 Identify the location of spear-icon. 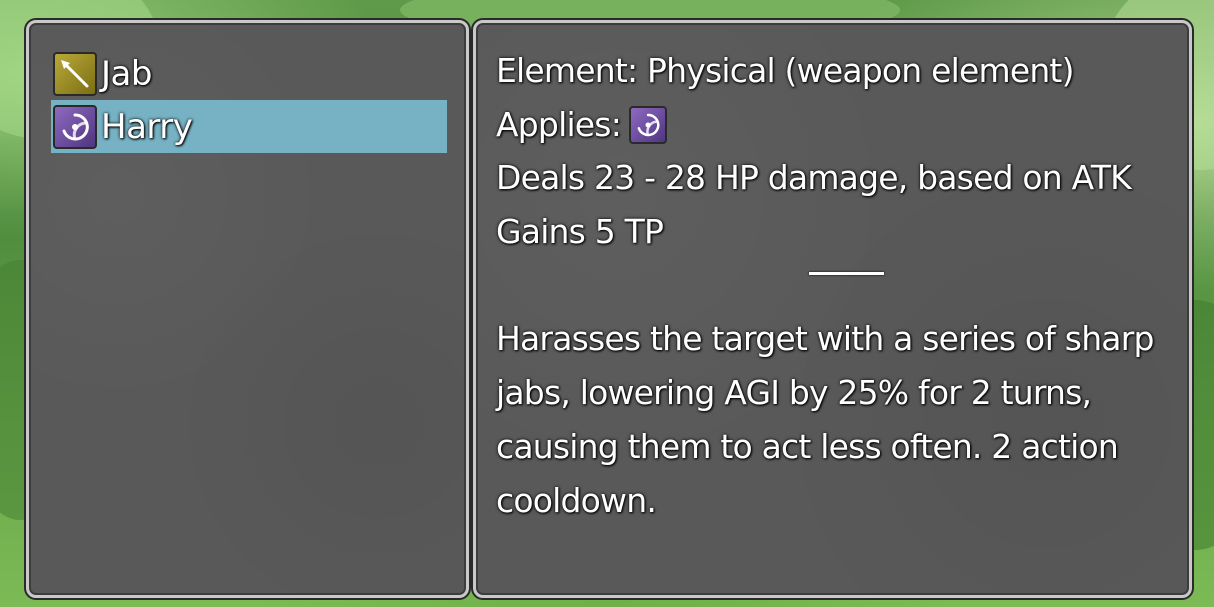
(75, 73).